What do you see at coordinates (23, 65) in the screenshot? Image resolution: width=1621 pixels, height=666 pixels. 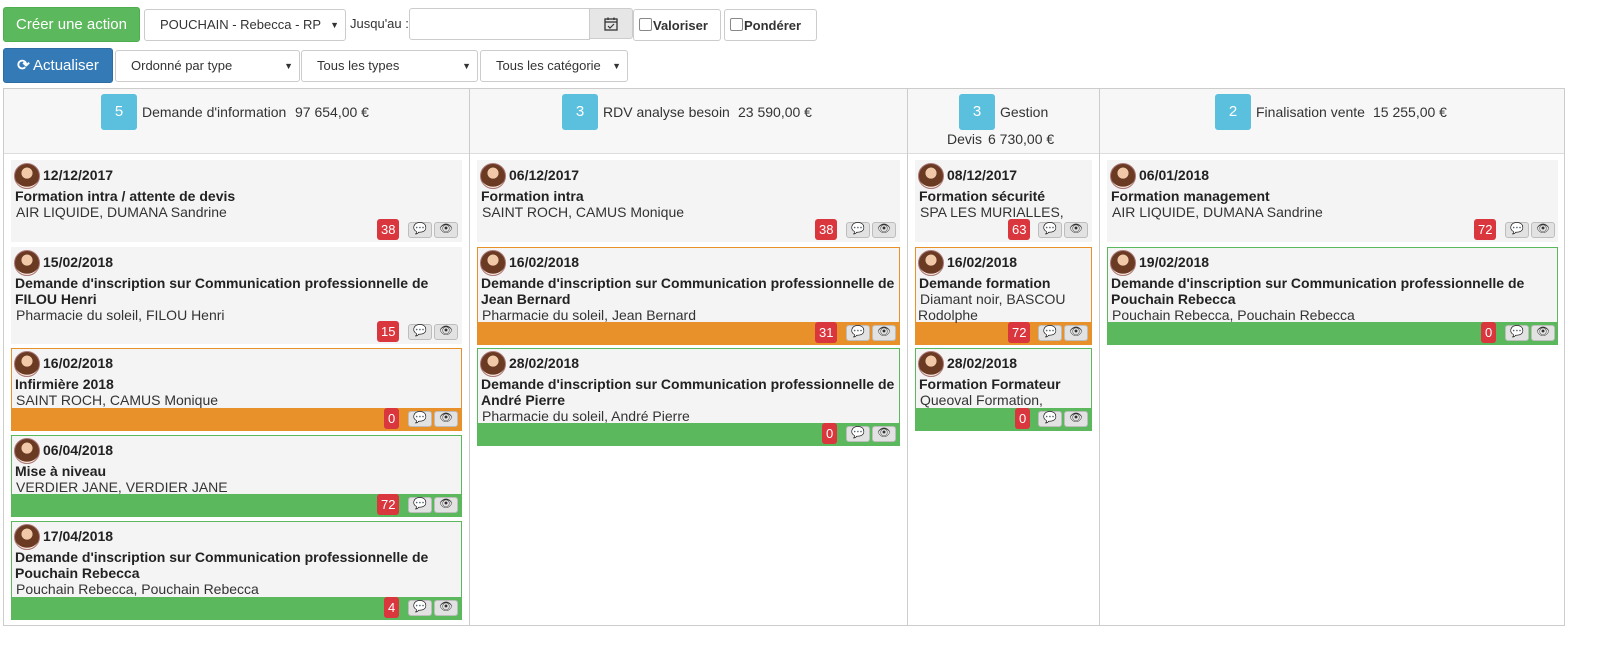 I see `refresh-icon: ⟳` at bounding box center [23, 65].